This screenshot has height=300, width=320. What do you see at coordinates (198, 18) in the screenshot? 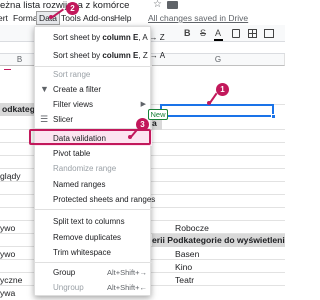
I see `save-status: All changes saved in Drive` at bounding box center [198, 18].